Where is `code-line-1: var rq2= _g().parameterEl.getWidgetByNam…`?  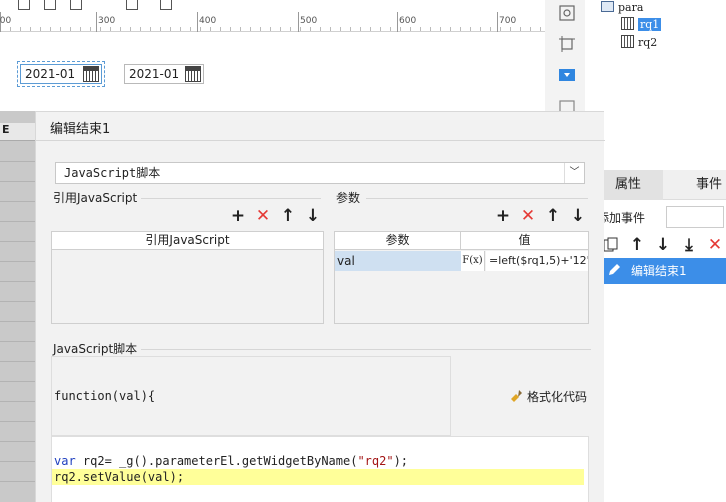 code-line-1: var rq2= _g().parameterEl.getWidgetByNam… is located at coordinates (231, 461).